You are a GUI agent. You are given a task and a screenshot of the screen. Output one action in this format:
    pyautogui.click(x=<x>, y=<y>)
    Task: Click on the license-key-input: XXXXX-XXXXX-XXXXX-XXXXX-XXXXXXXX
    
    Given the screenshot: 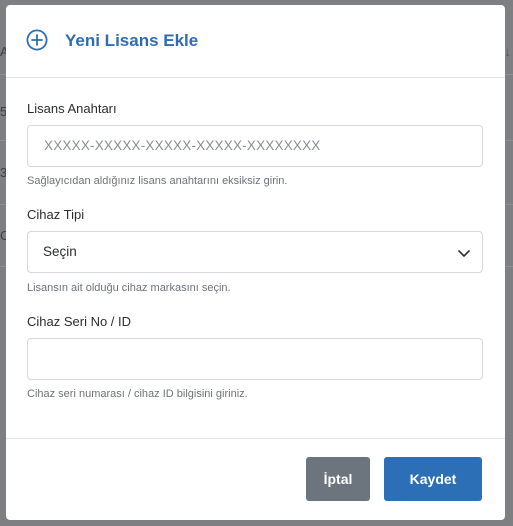 What is the action you would take?
    pyautogui.click(x=255, y=146)
    